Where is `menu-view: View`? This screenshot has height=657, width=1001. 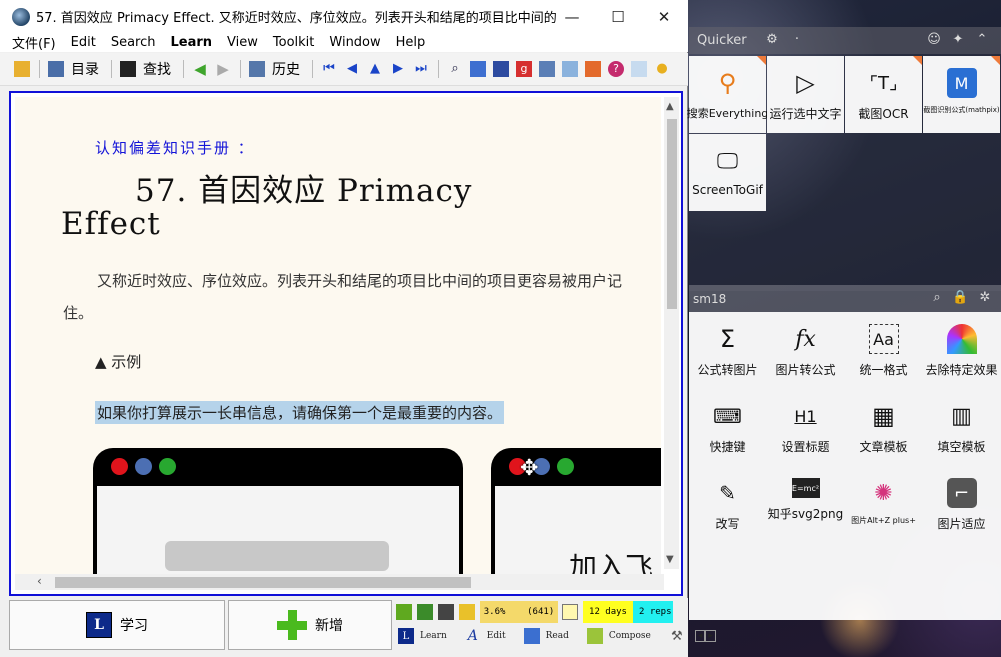
menu-view: View is located at coordinates (242, 42).